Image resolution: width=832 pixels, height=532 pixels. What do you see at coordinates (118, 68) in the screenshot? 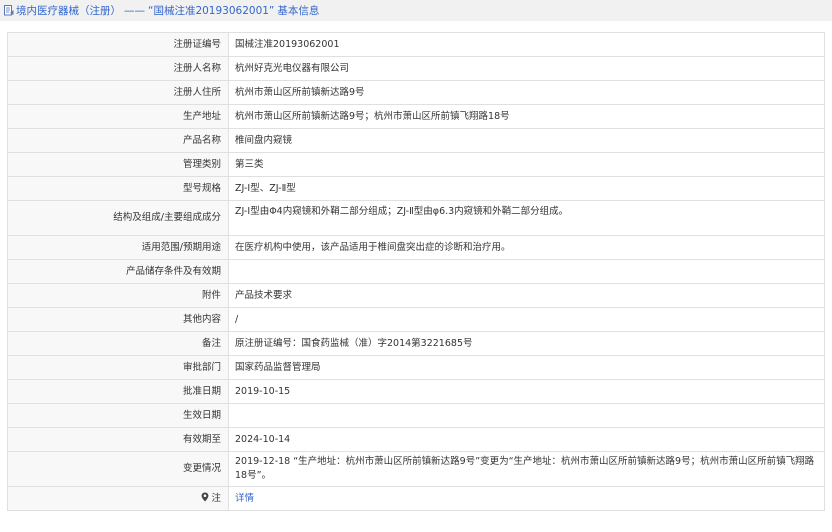
I see `row-label: 注册人名称` at bounding box center [118, 68].